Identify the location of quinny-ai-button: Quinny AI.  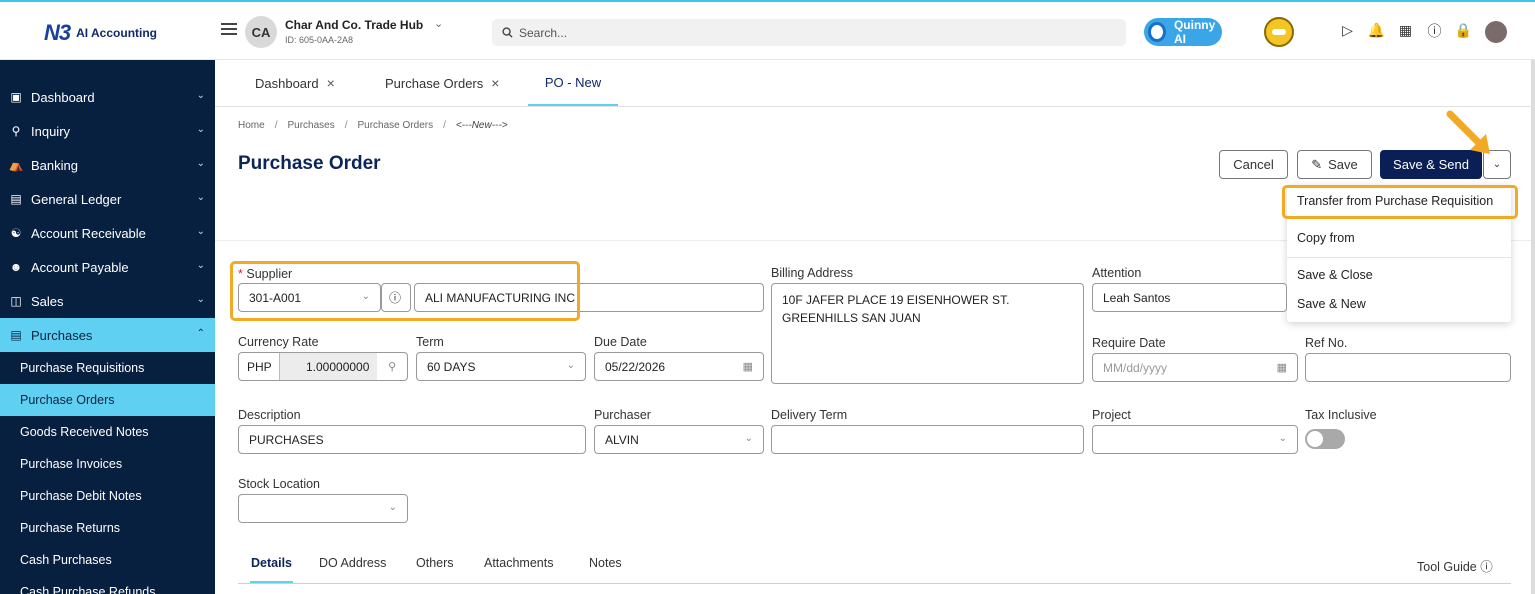
(1183, 32).